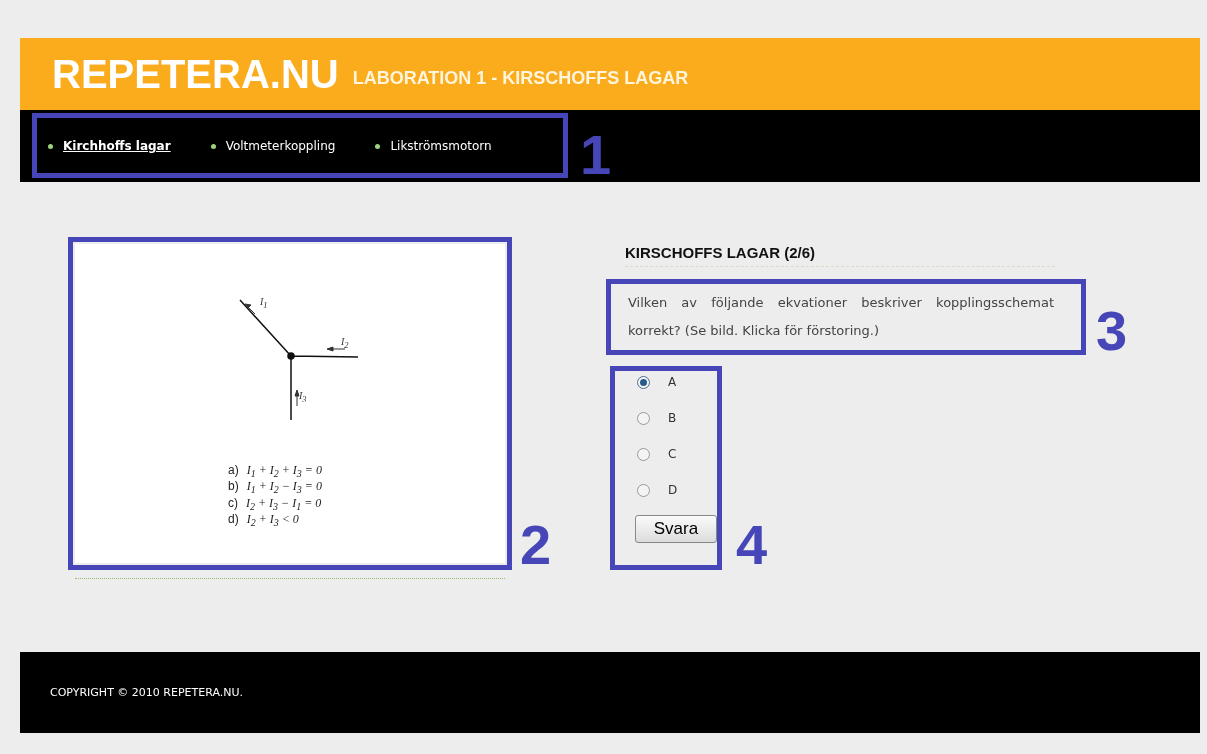  Describe the element at coordinates (673, 490) in the screenshot. I see `option-label: D` at that location.